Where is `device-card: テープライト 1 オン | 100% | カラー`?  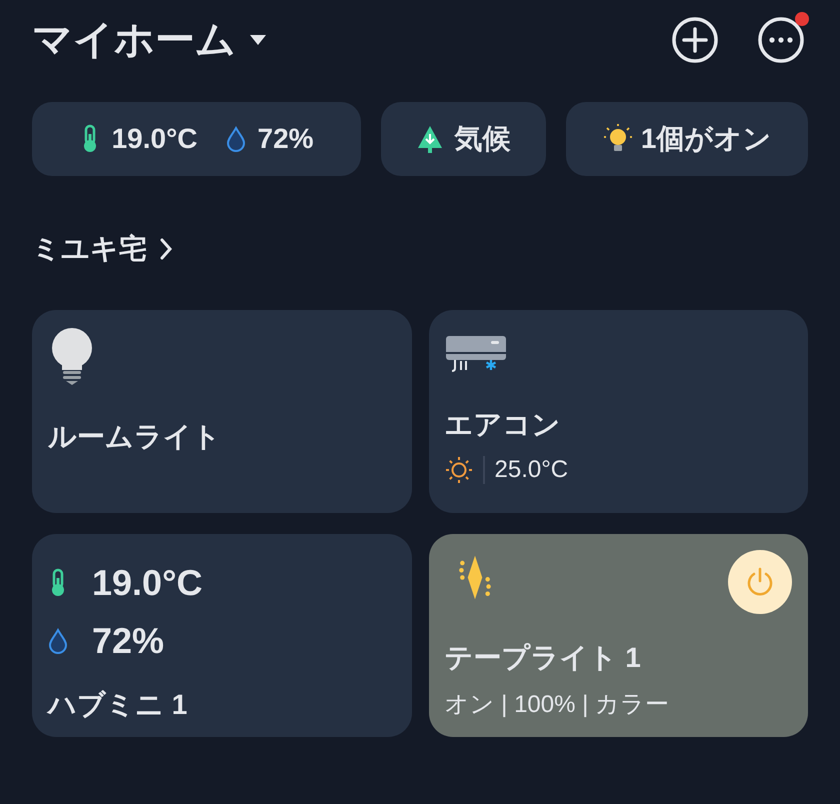 device-card: テープライト 1 オン | 100% | カラー is located at coordinates (618, 635).